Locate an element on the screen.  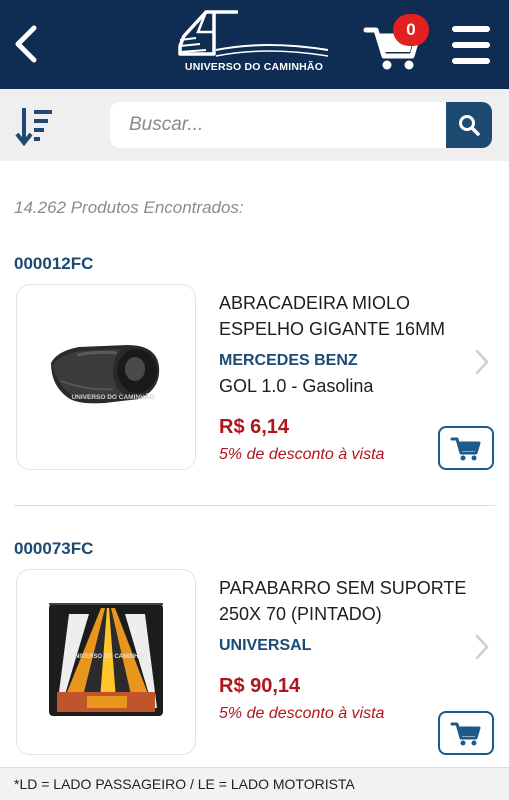
product-name-line: 250X 70 (PINTADO) is located at coordinates (300, 614).